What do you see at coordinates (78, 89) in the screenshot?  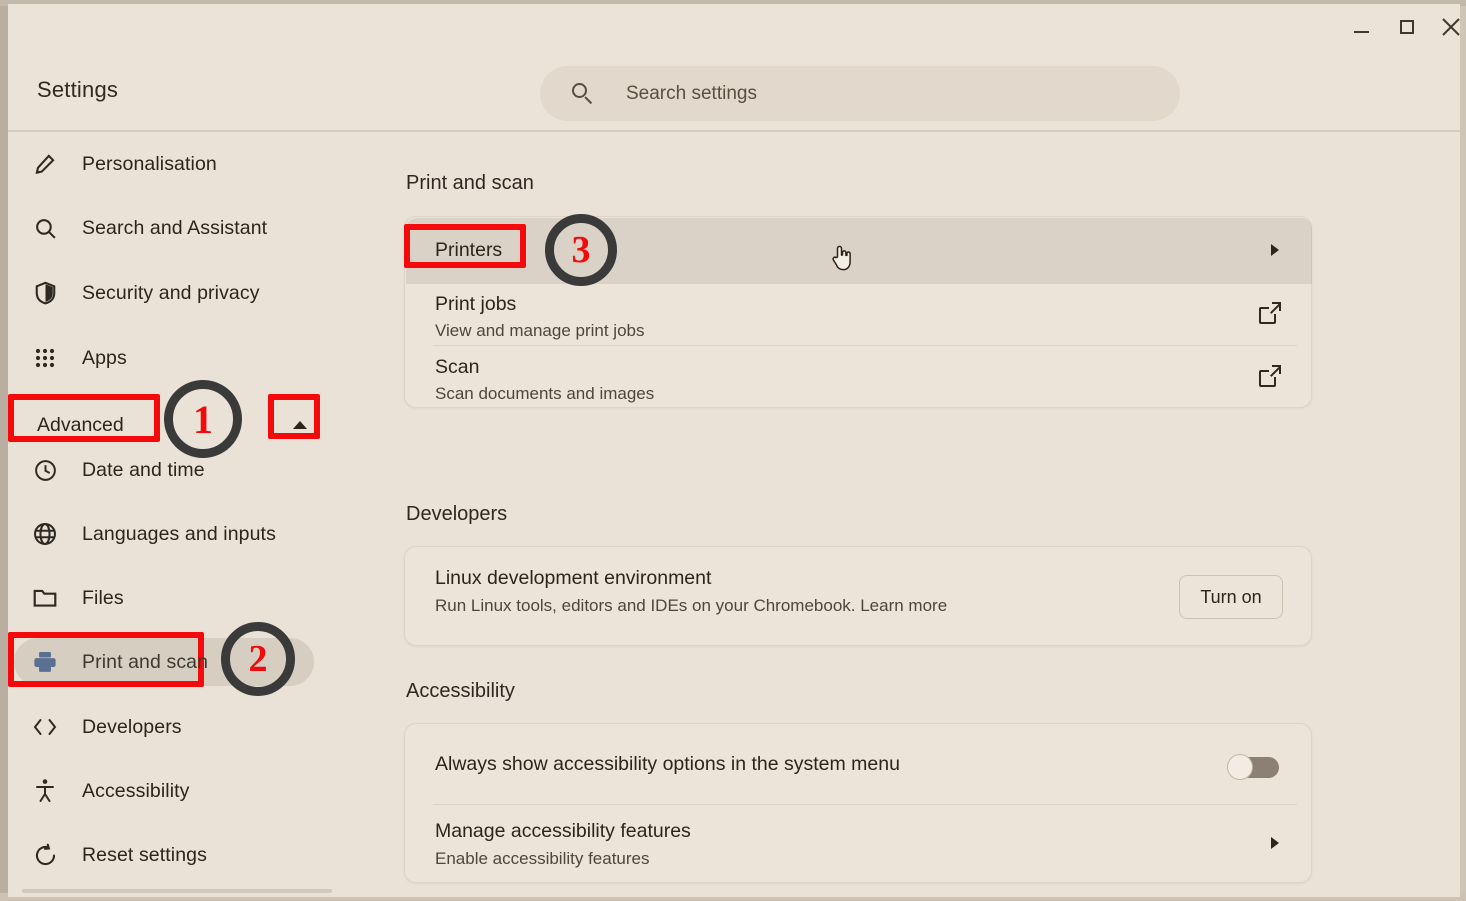 I see `page-title: Settings` at bounding box center [78, 89].